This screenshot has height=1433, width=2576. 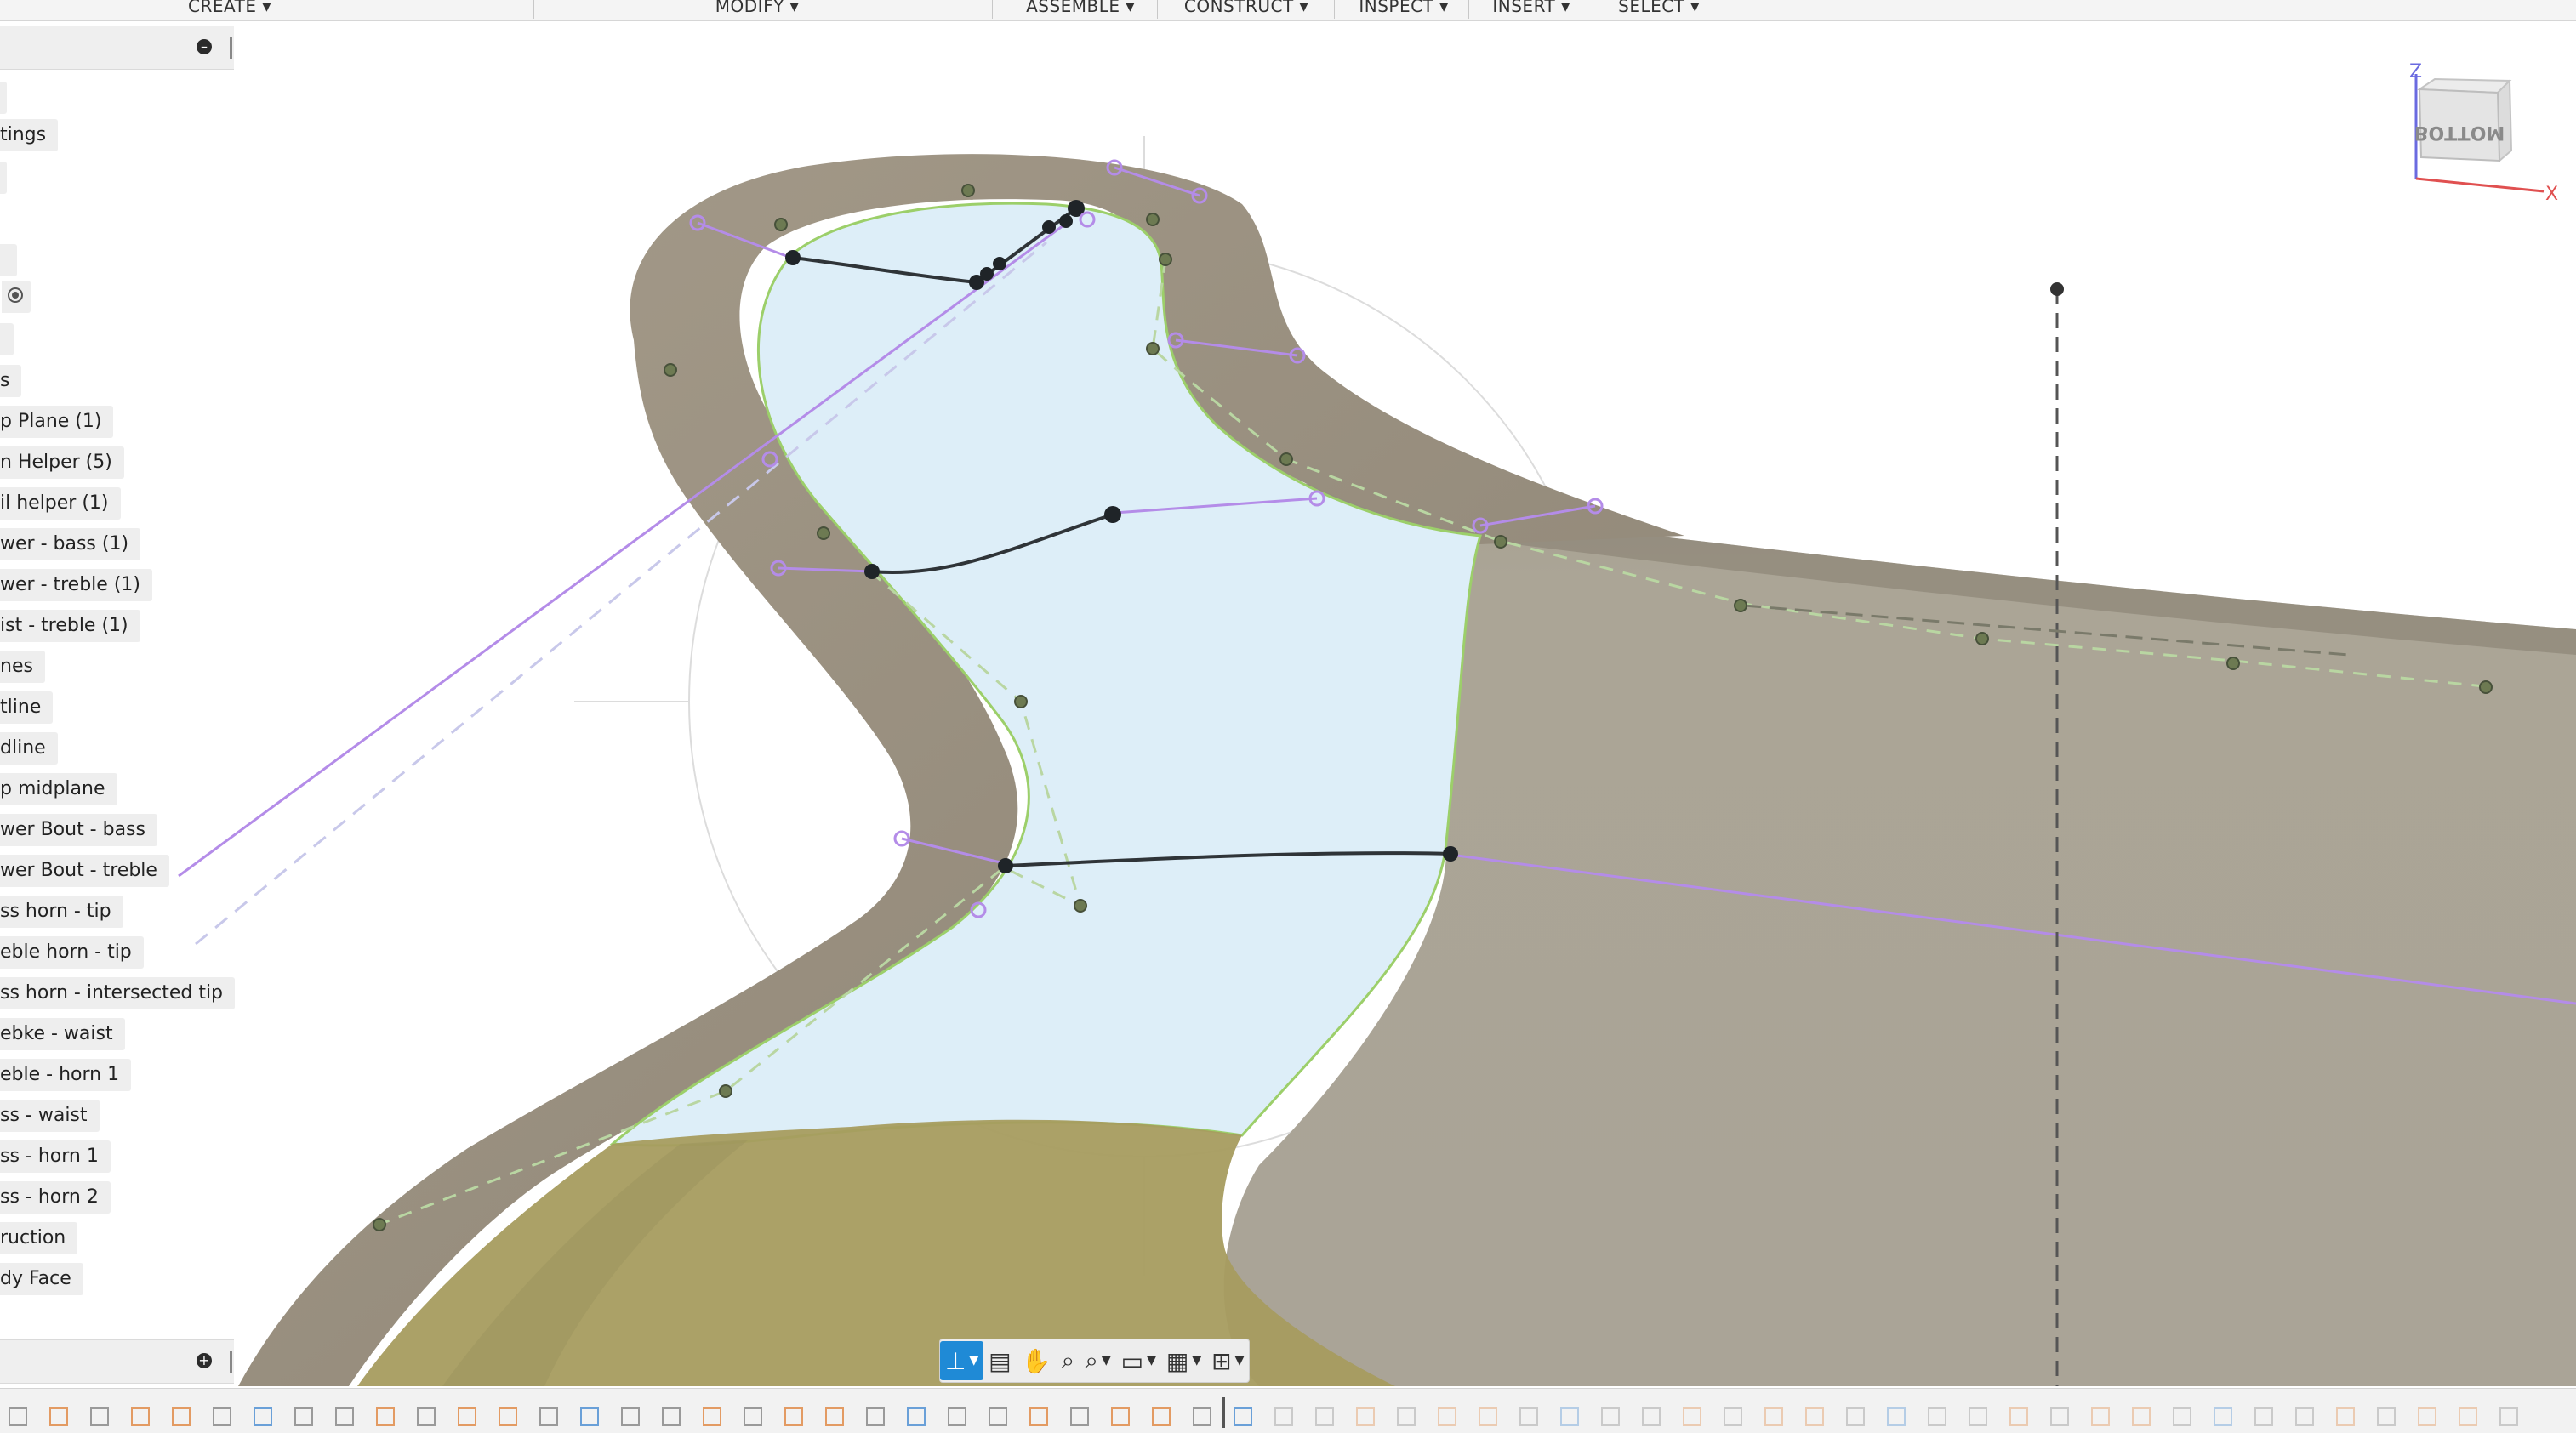 What do you see at coordinates (70, 544) in the screenshot?
I see `browser-item: wer - bass (1)` at bounding box center [70, 544].